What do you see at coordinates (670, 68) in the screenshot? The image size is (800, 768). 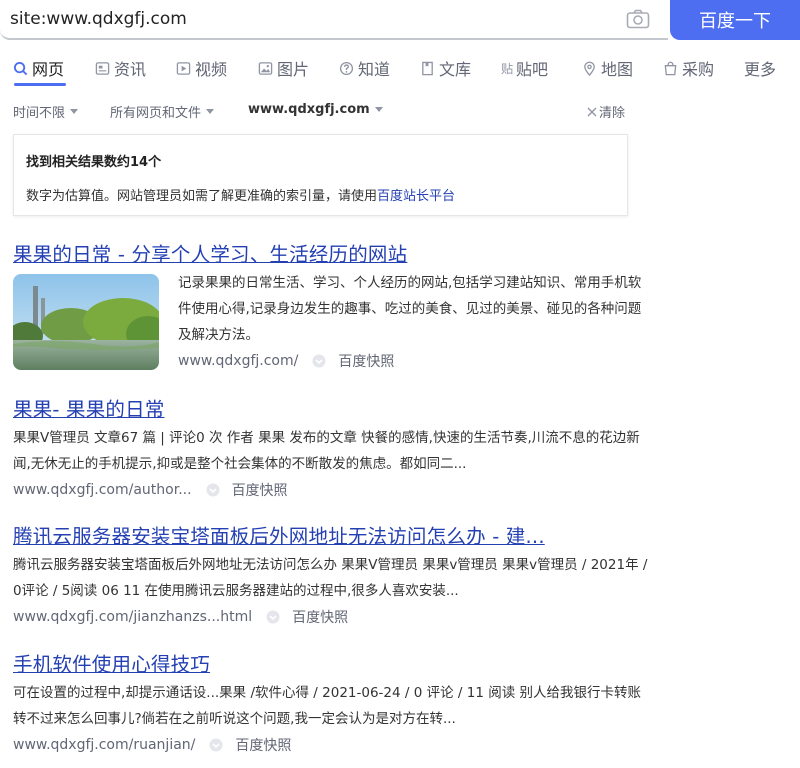 I see `shopping-bag-icon` at bounding box center [670, 68].